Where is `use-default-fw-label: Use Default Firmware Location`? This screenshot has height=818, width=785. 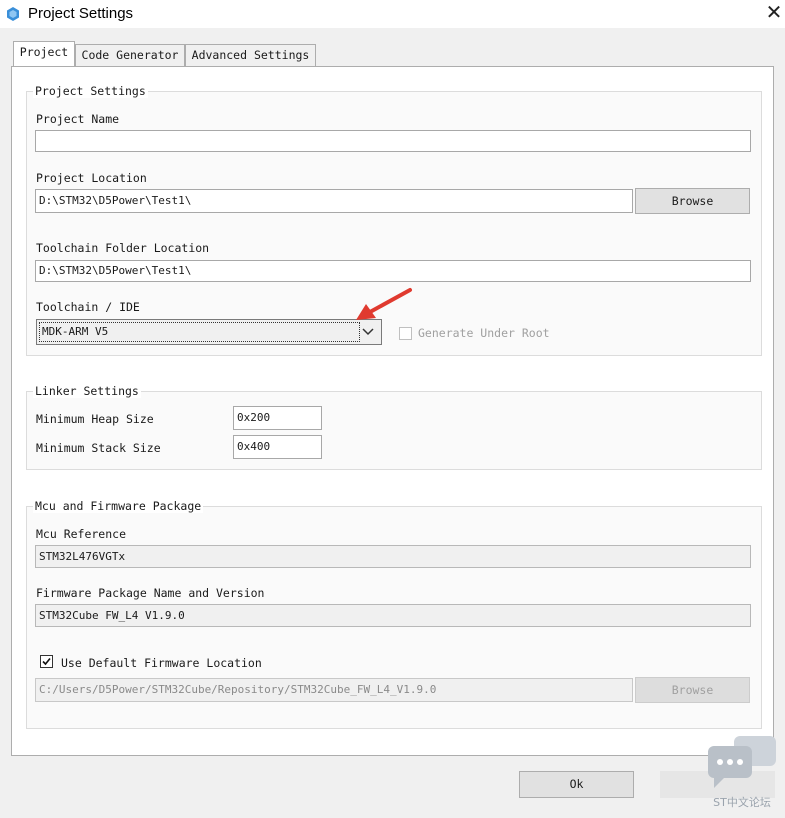 use-default-fw-label: Use Default Firmware Location is located at coordinates (161, 663).